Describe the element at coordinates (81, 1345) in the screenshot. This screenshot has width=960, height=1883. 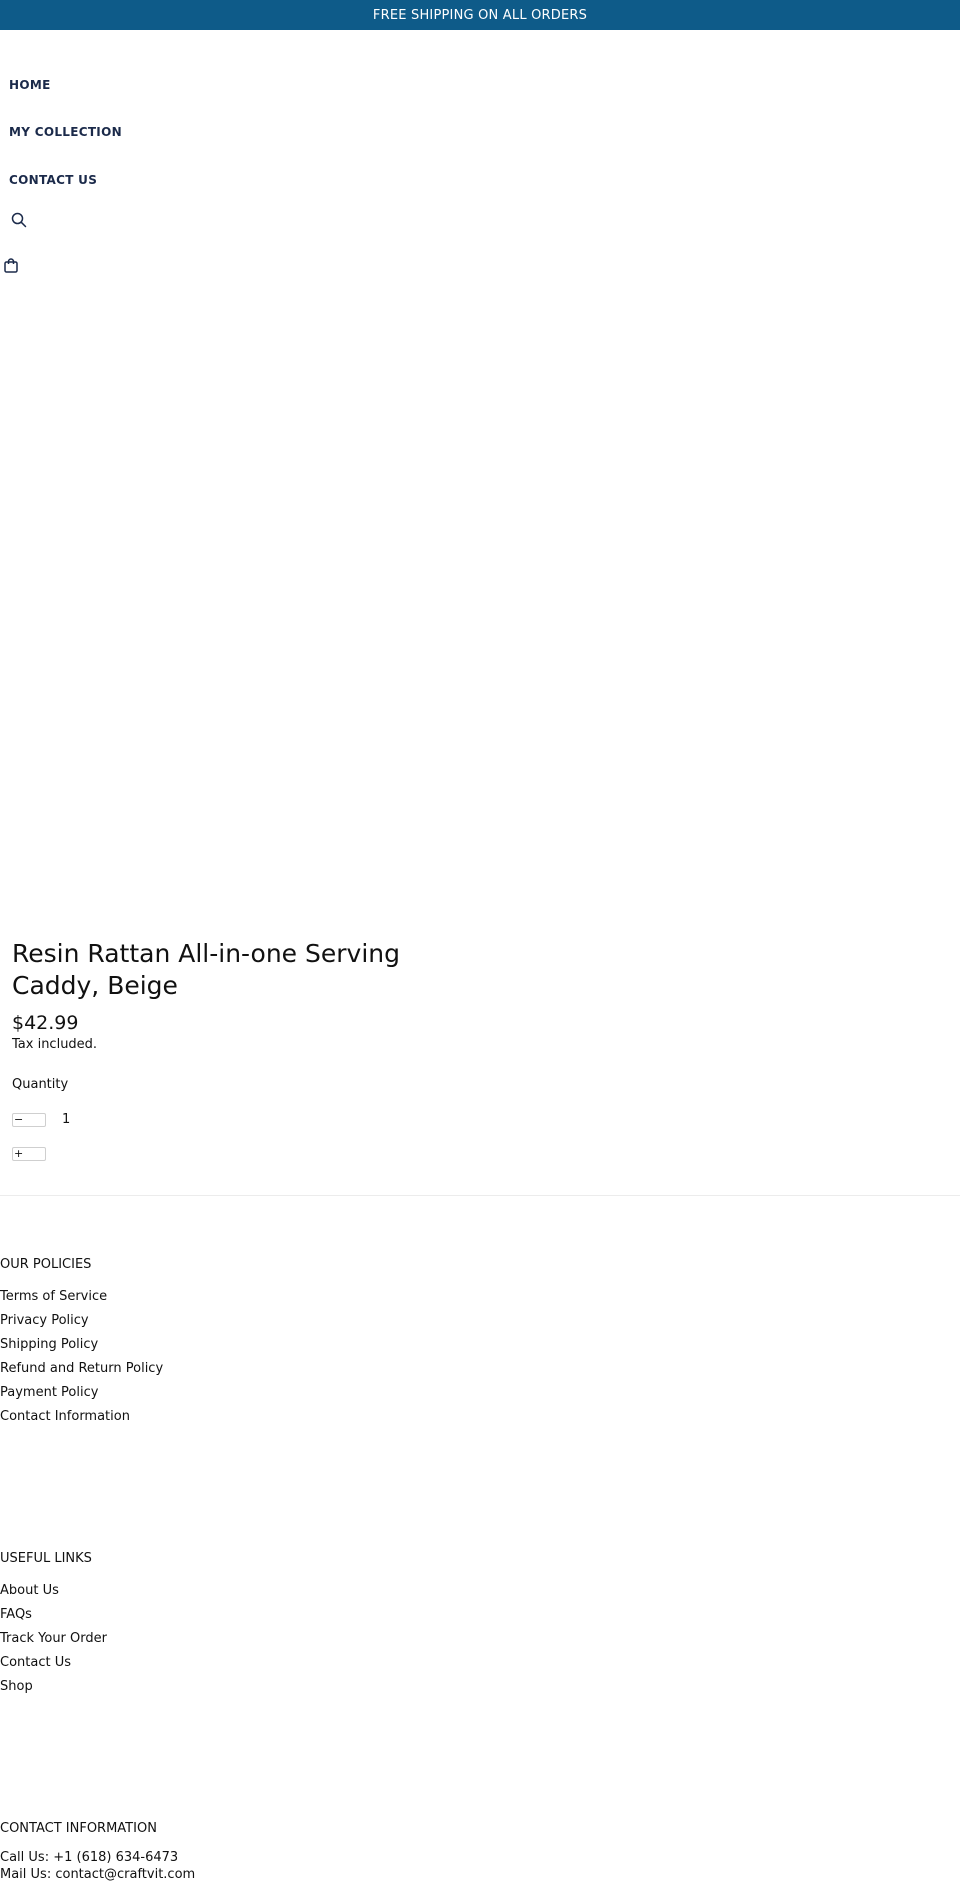
I see `footer-link-shipping: Shipping Policy` at that location.